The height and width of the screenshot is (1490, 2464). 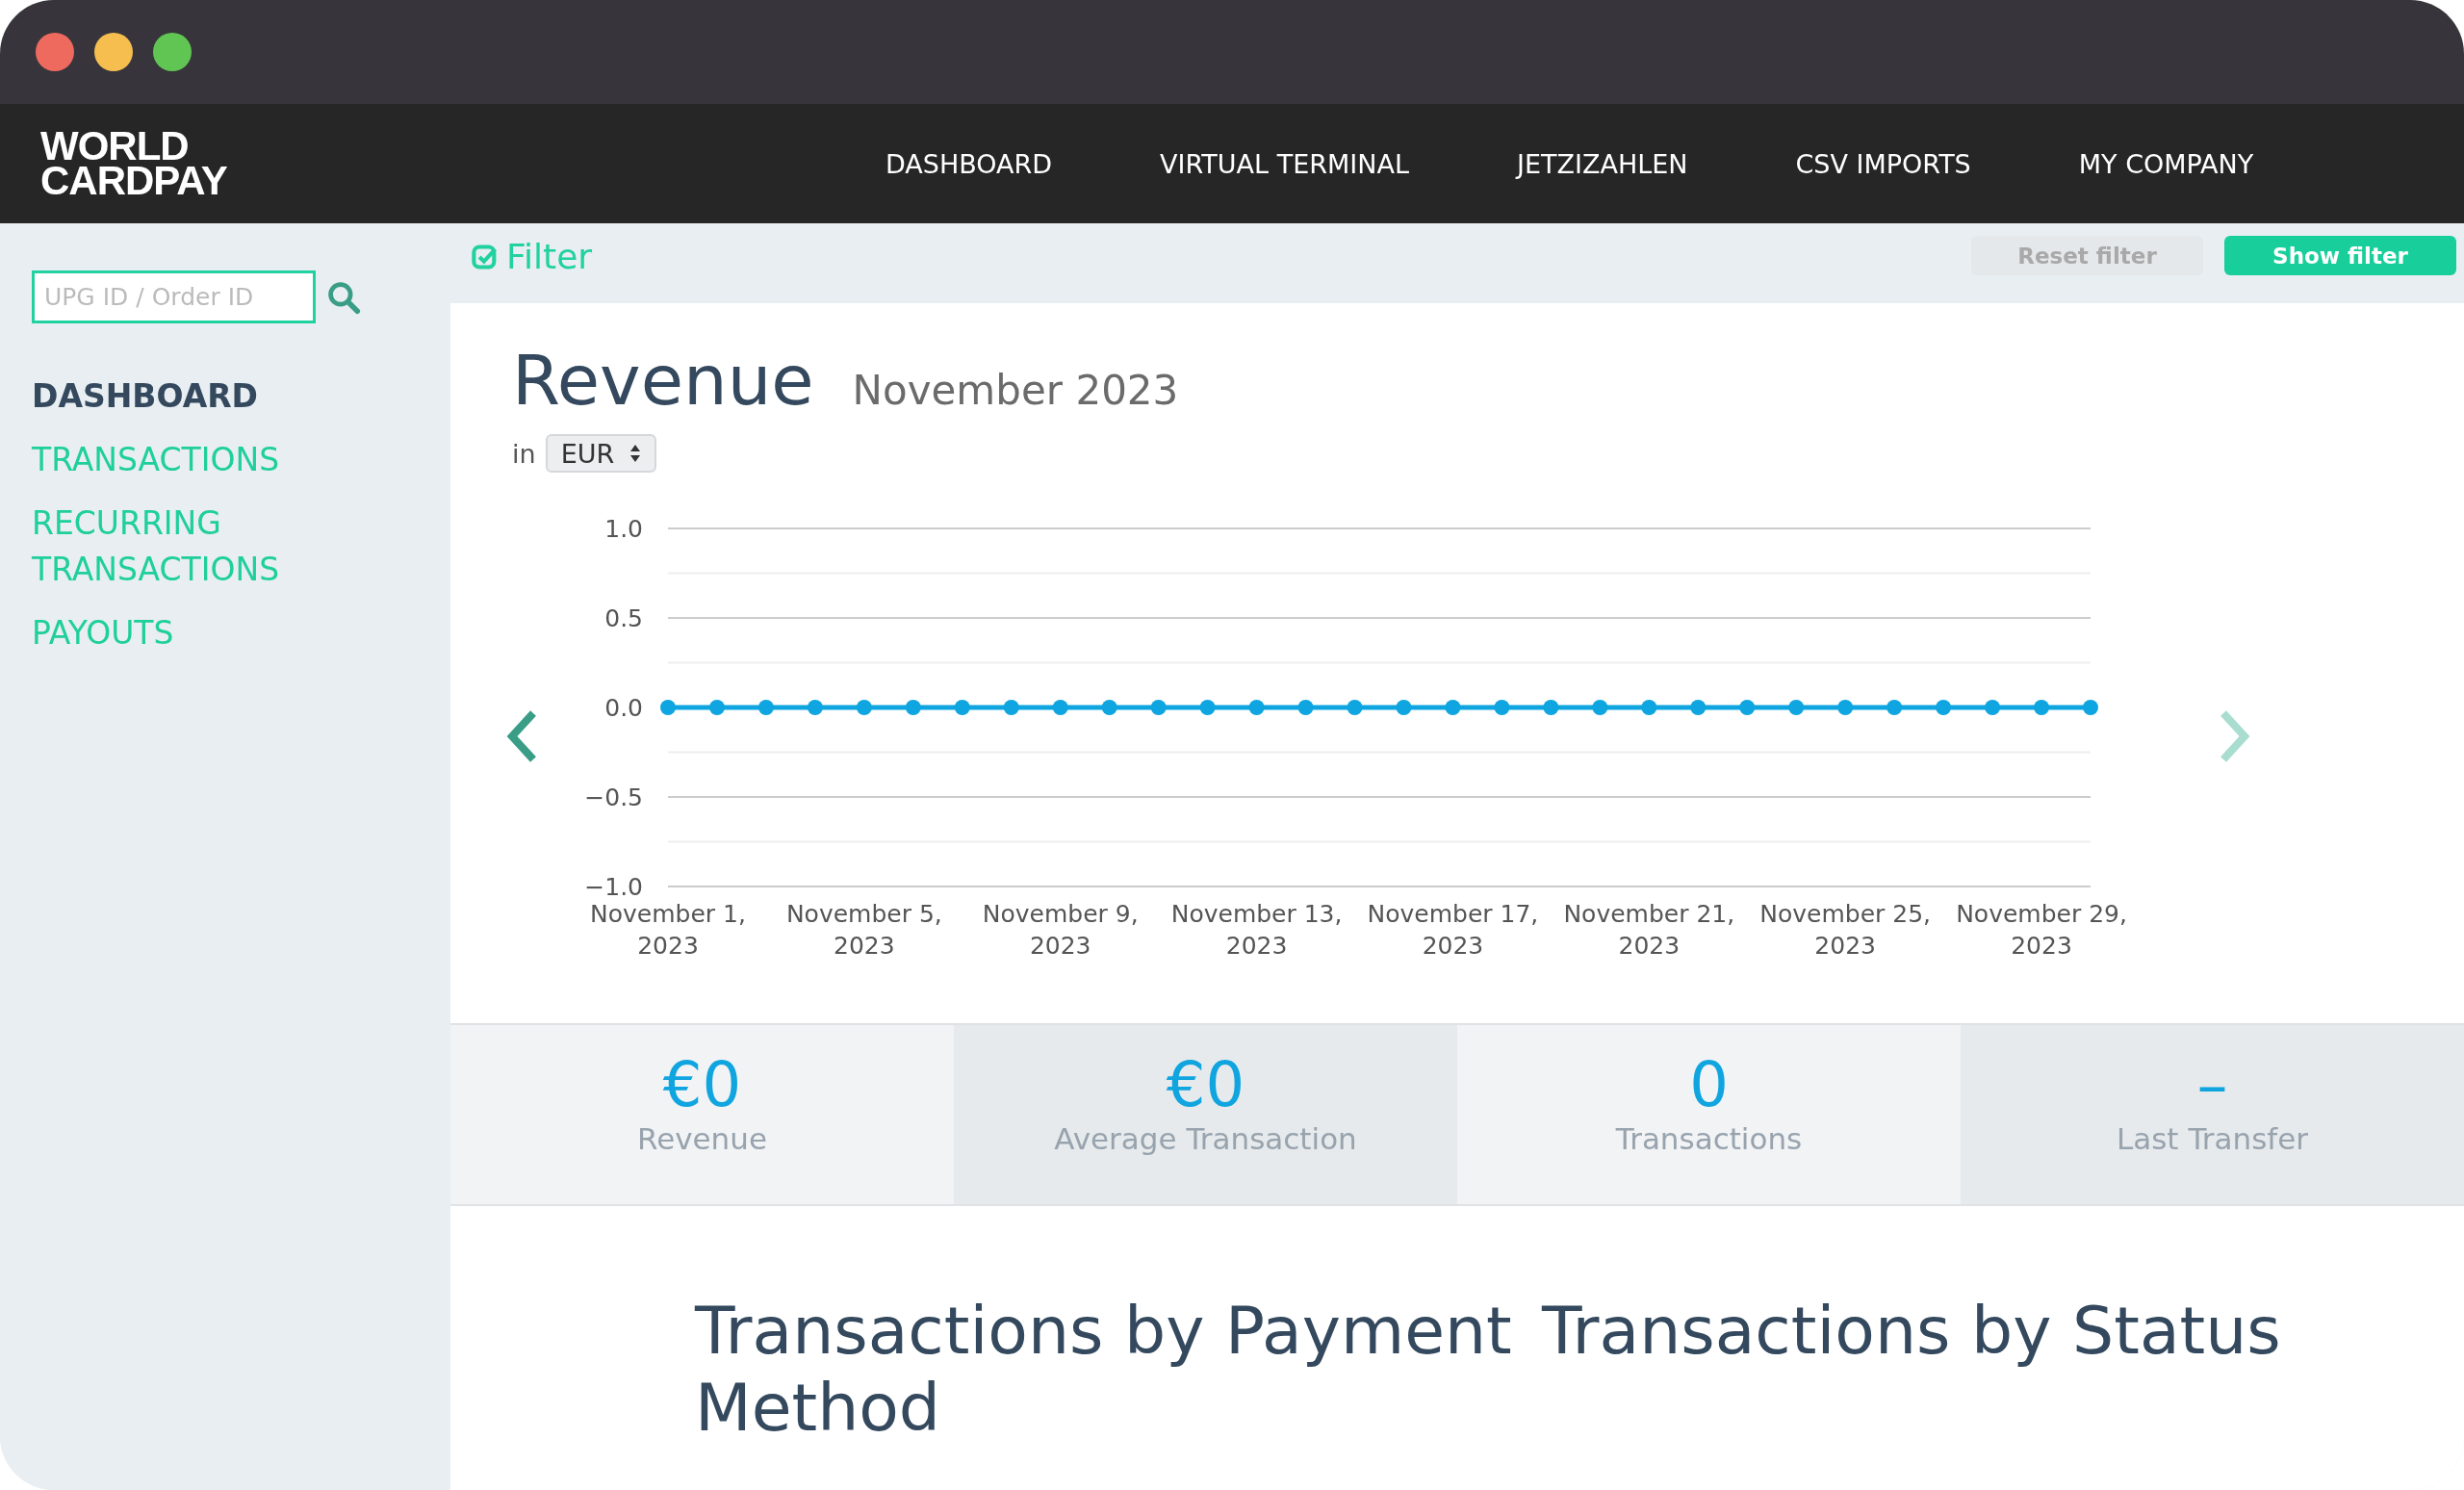 What do you see at coordinates (1709, 1084) in the screenshot?
I see `stat-value: 0` at bounding box center [1709, 1084].